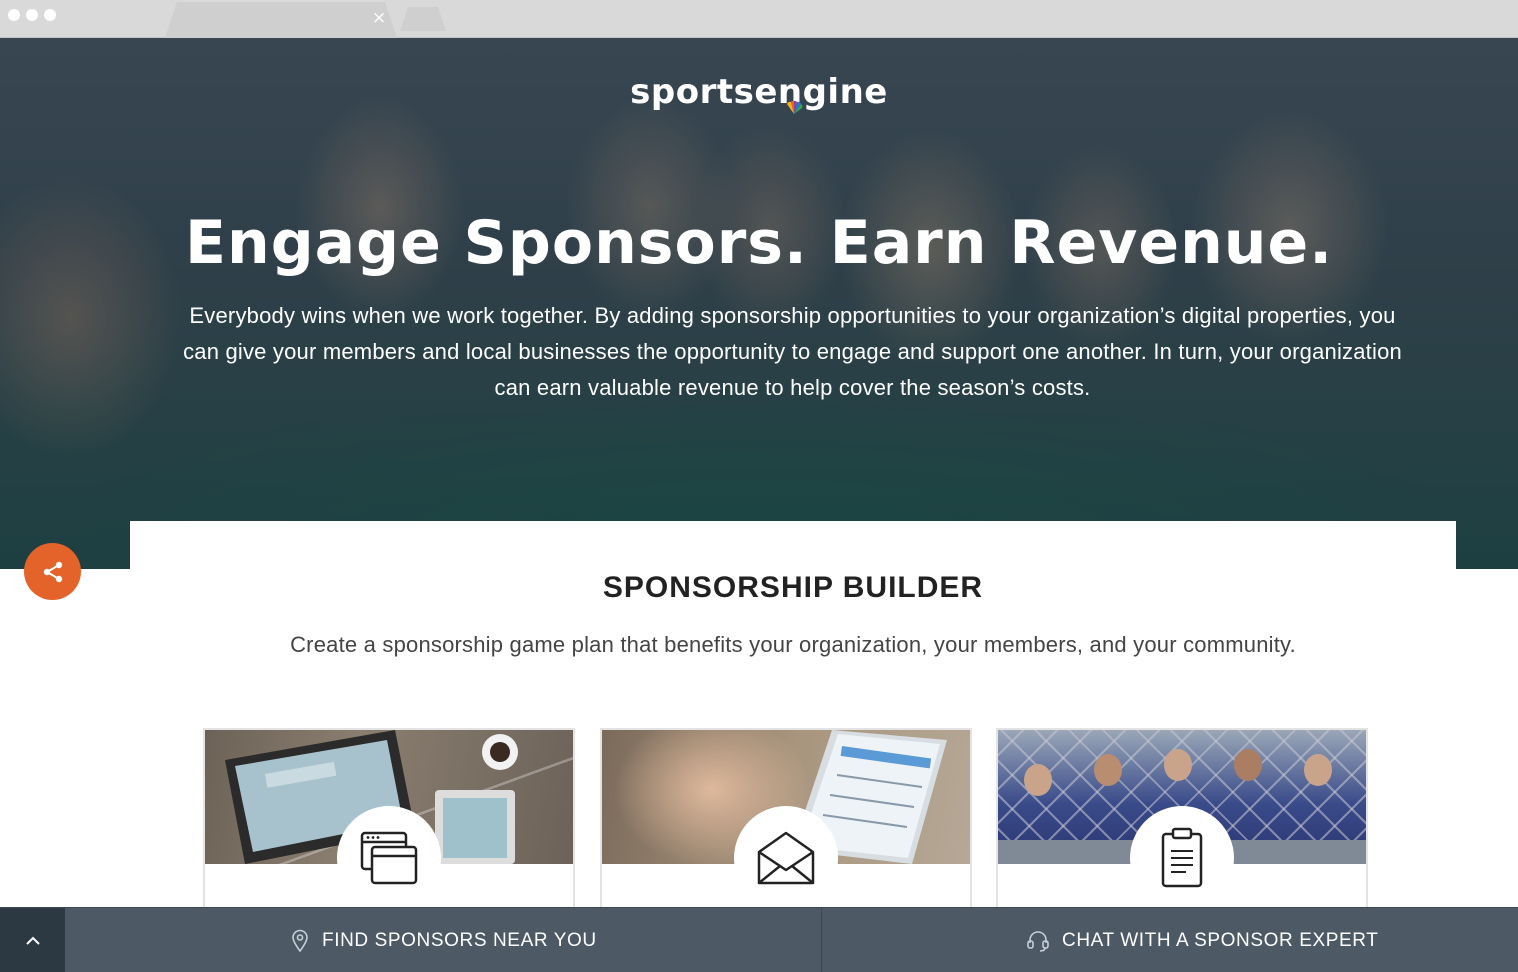 This screenshot has width=1518, height=972. Describe the element at coordinates (50, 15) in the screenshot. I see `maximize-window-dot` at that location.